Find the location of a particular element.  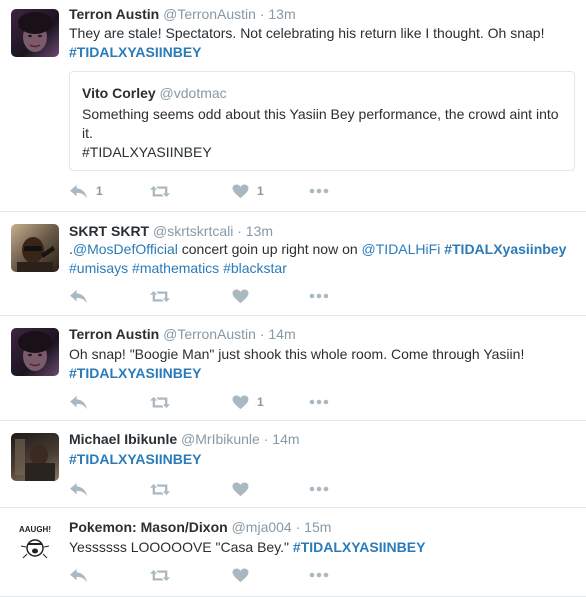

author-handle: @mja004 is located at coordinates (262, 527).